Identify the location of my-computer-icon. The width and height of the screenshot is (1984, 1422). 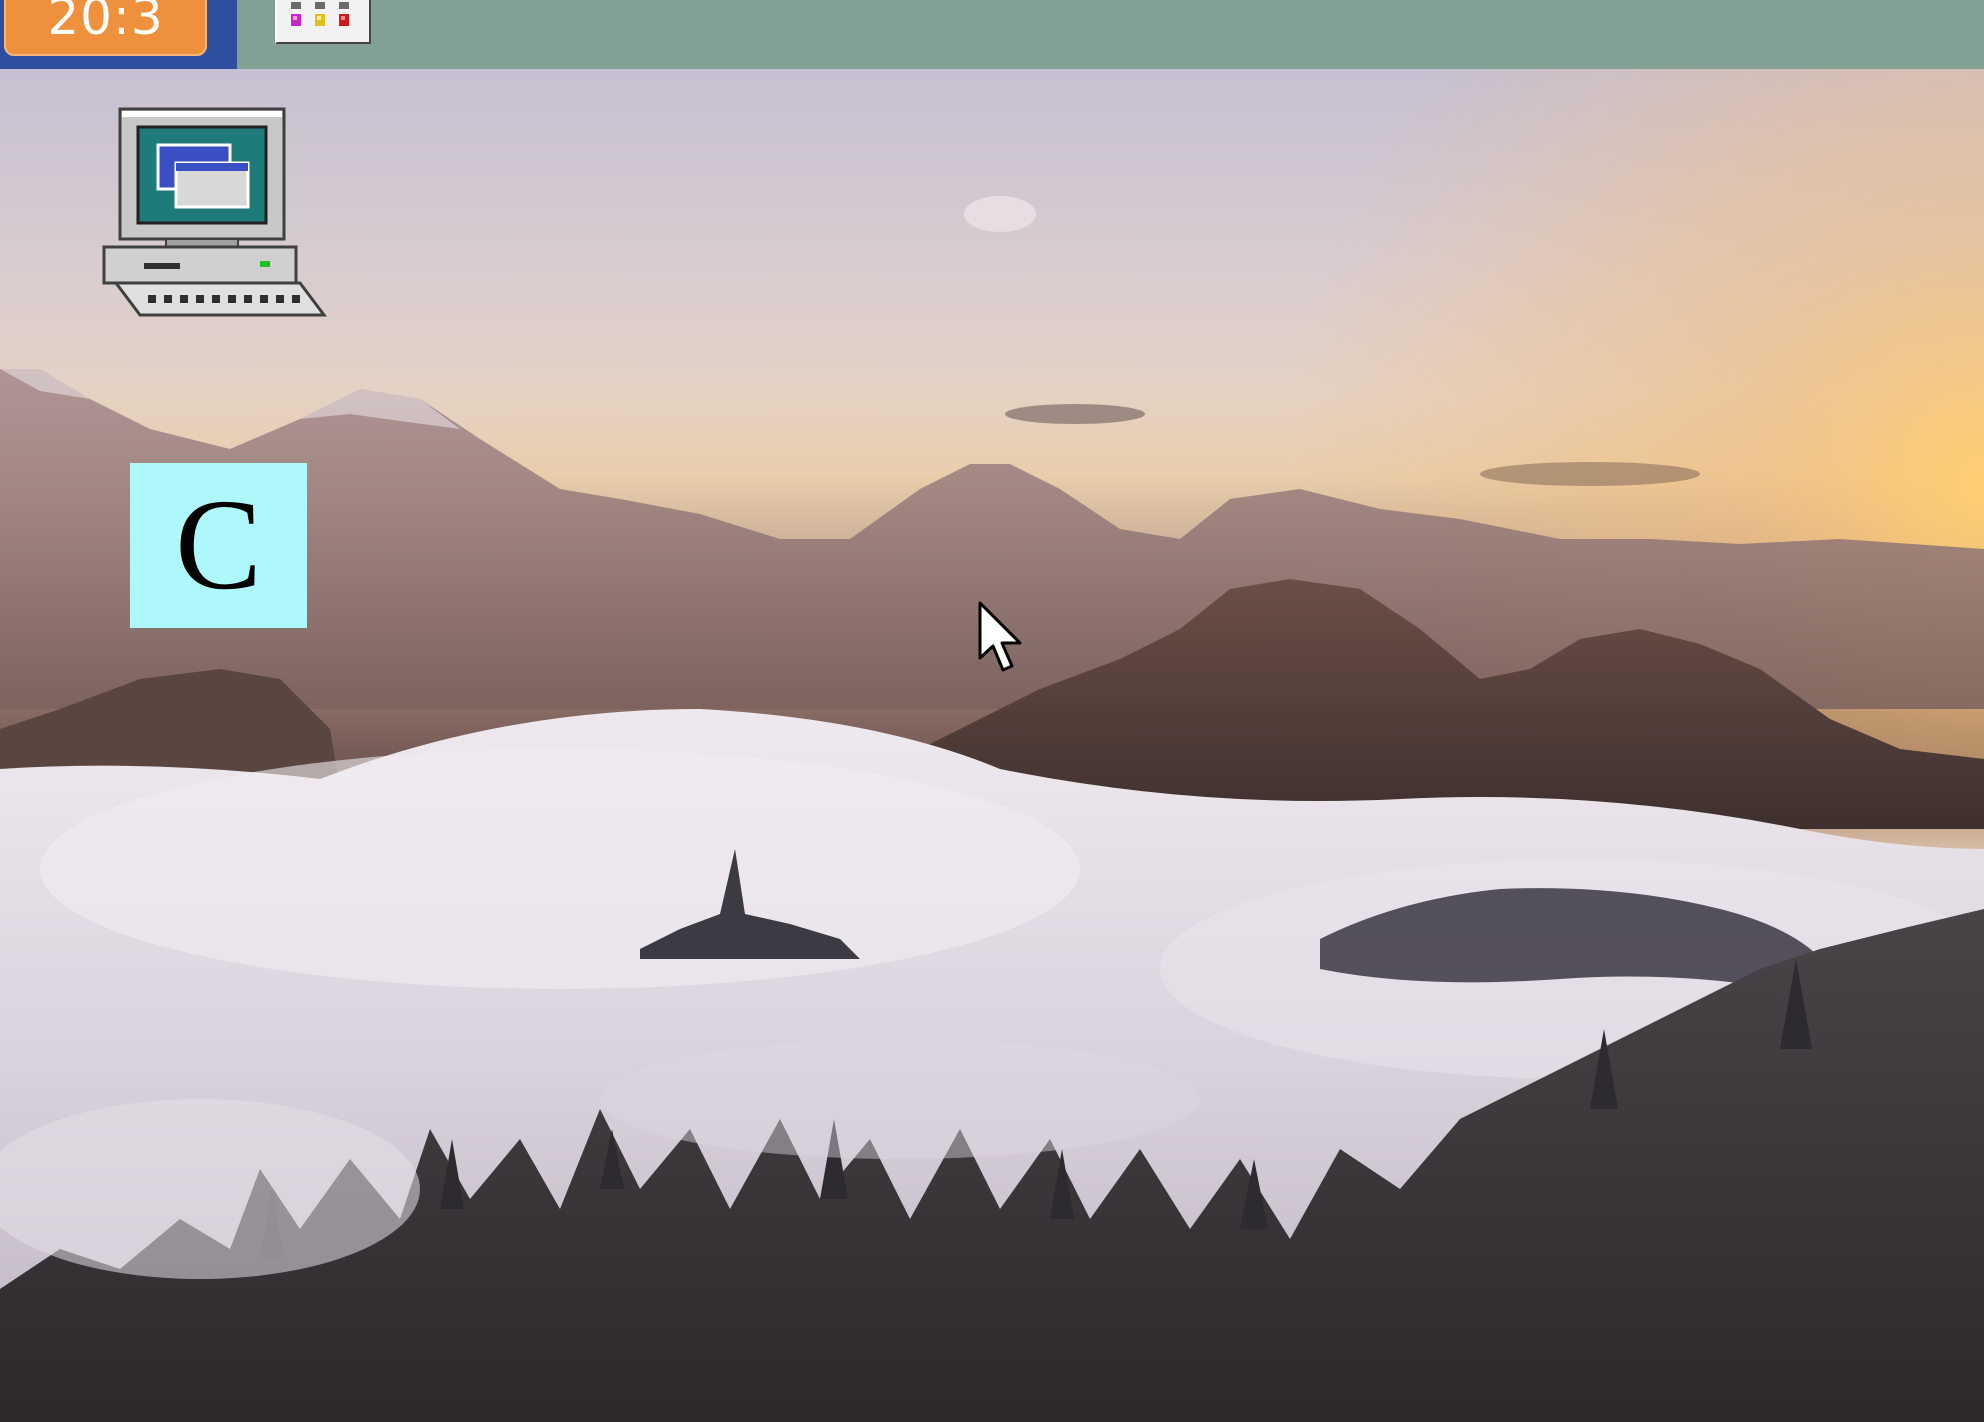
(214, 217).